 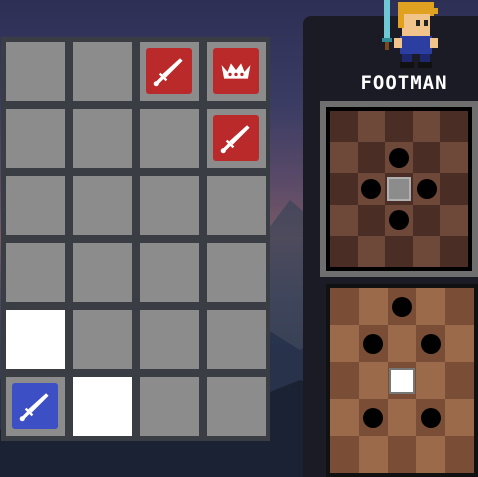 I want to click on crown-icon, so click(x=236, y=71).